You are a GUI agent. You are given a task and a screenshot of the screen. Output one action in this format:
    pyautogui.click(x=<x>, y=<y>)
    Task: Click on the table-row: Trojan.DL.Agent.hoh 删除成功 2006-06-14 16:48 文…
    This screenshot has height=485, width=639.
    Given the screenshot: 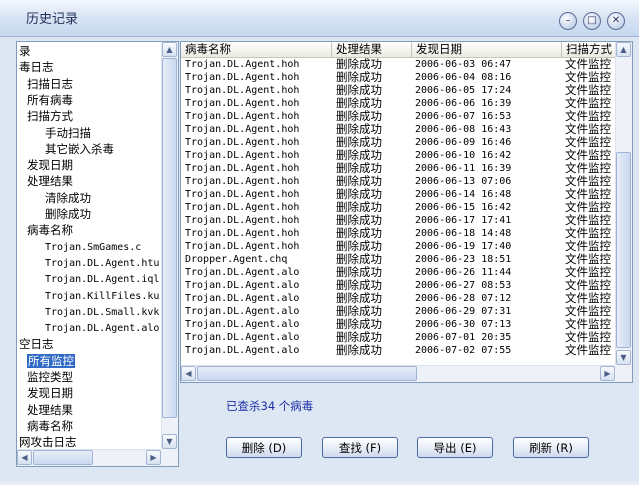 What is the action you would take?
    pyautogui.click(x=398, y=194)
    